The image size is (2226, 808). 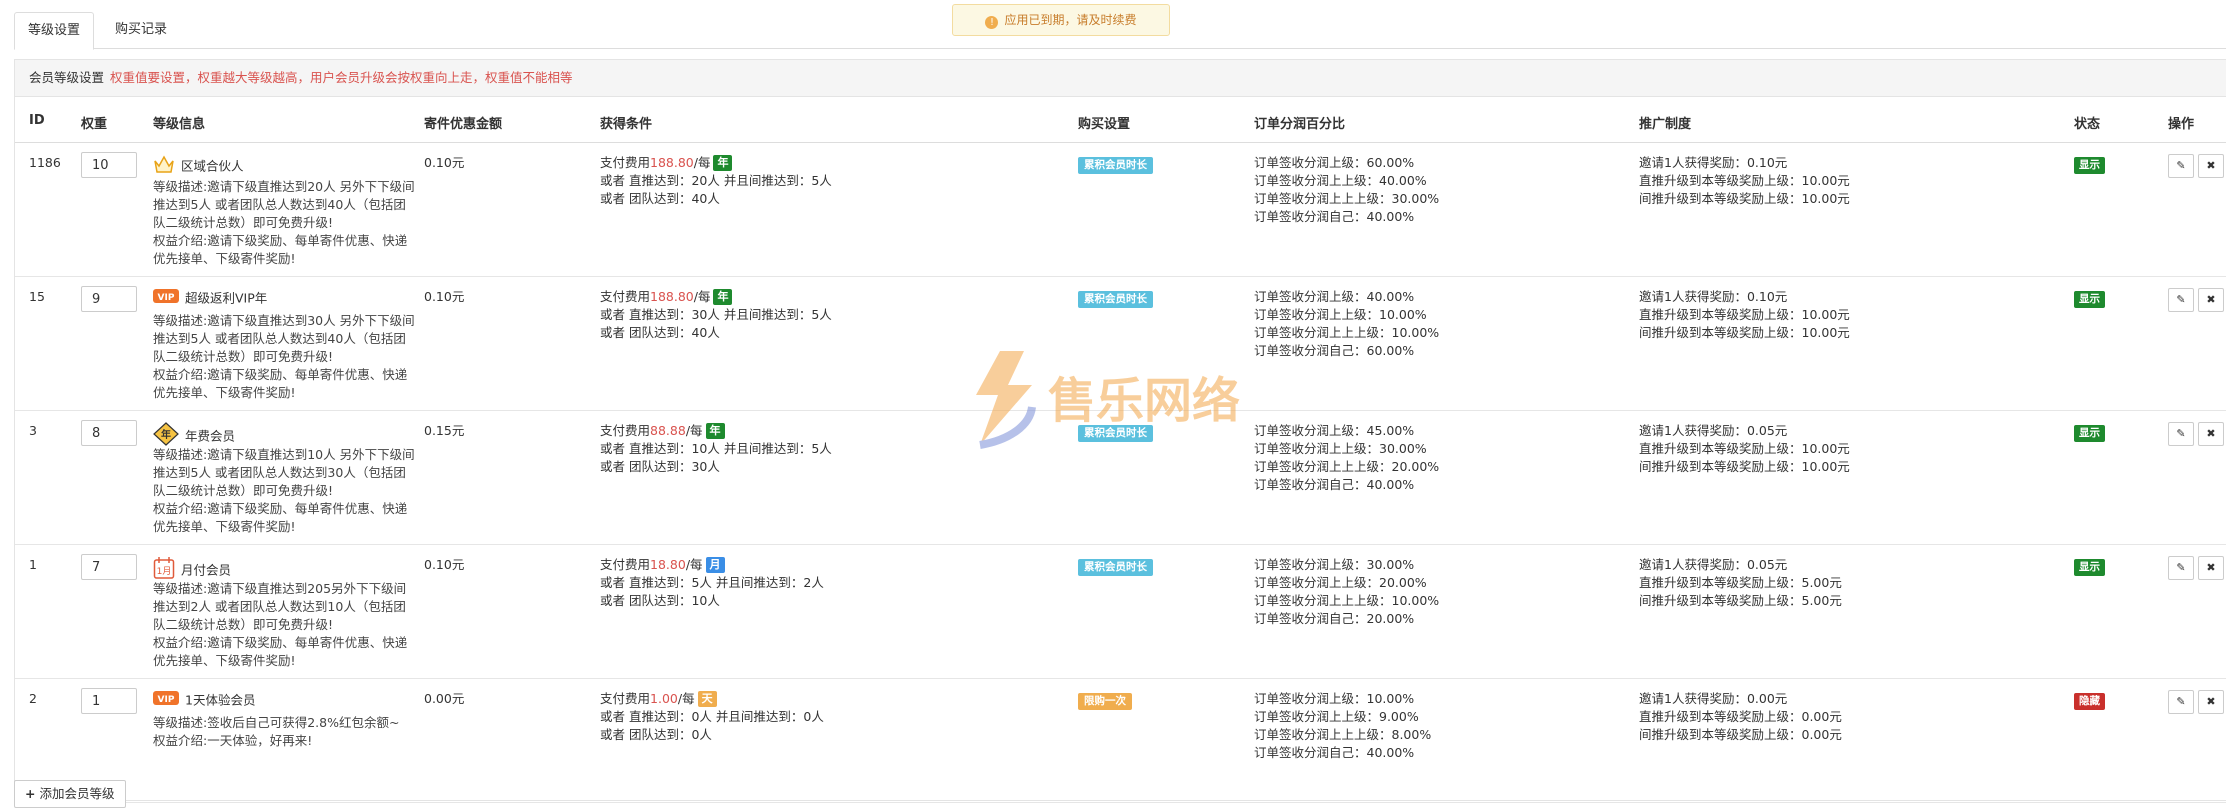 What do you see at coordinates (1740, 734) in the screenshot?
I see `promotion-line: 间推升级到本等级奖励上级：0.00元` at bounding box center [1740, 734].